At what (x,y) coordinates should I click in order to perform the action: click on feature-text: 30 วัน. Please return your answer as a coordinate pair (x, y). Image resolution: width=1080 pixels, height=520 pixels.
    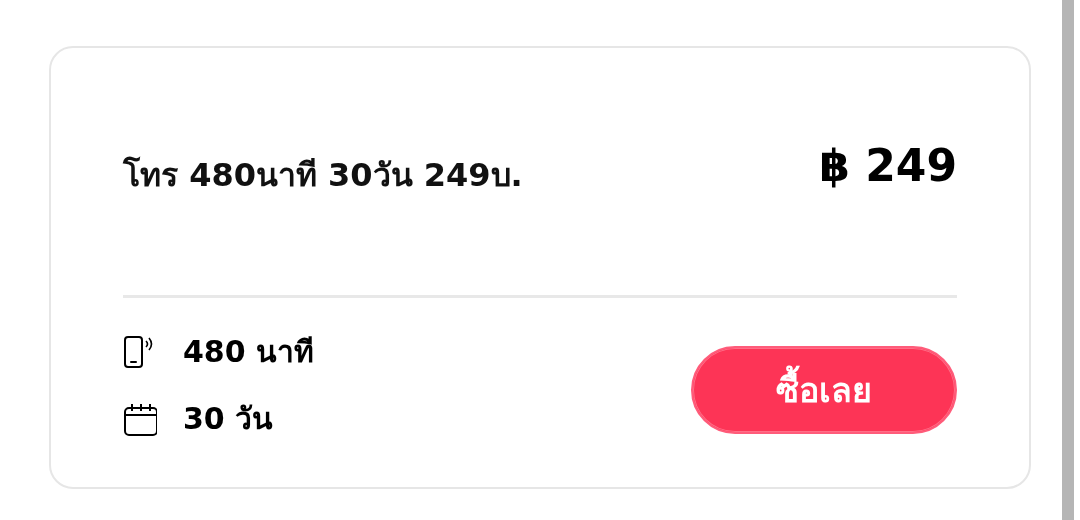
    Looking at the image, I should click on (228, 419).